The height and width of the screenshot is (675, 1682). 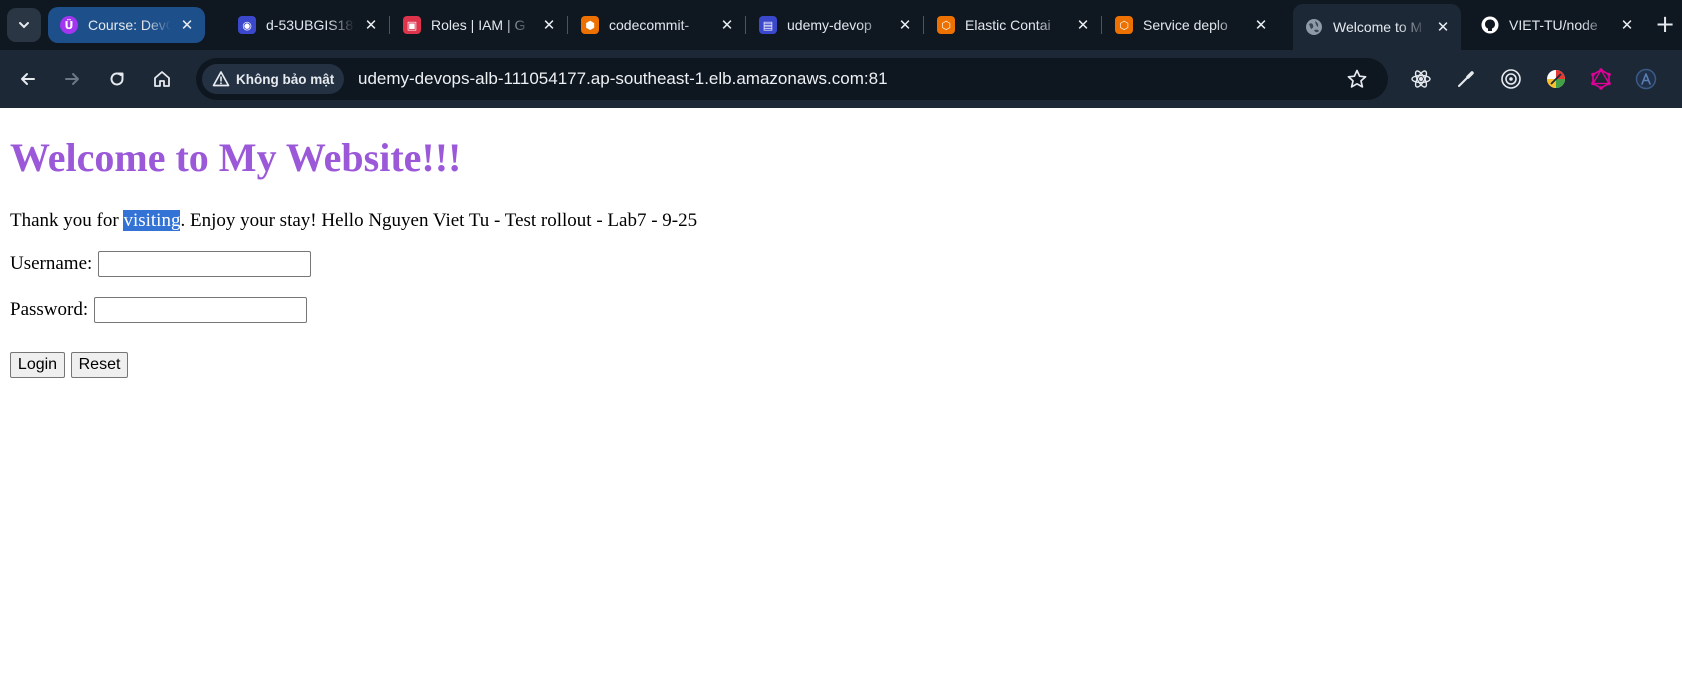 I want to click on password-label: Password:, so click(x=49, y=309).